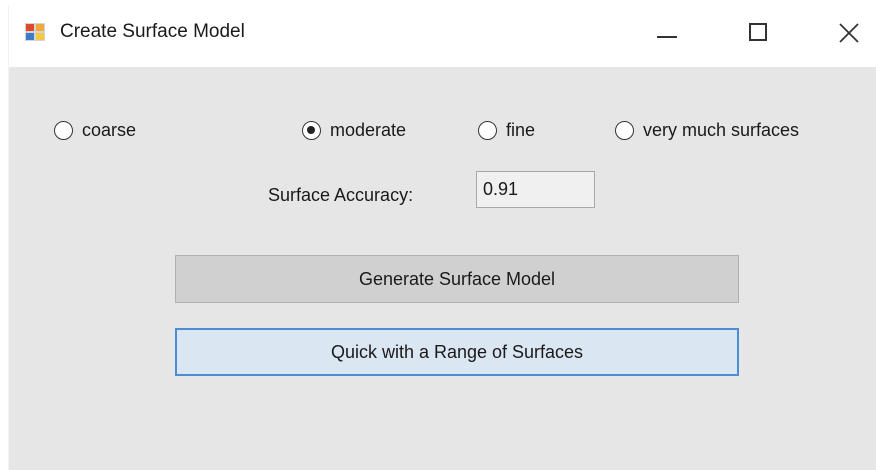  I want to click on title-bar: Create Surface Model, so click(442, 36).